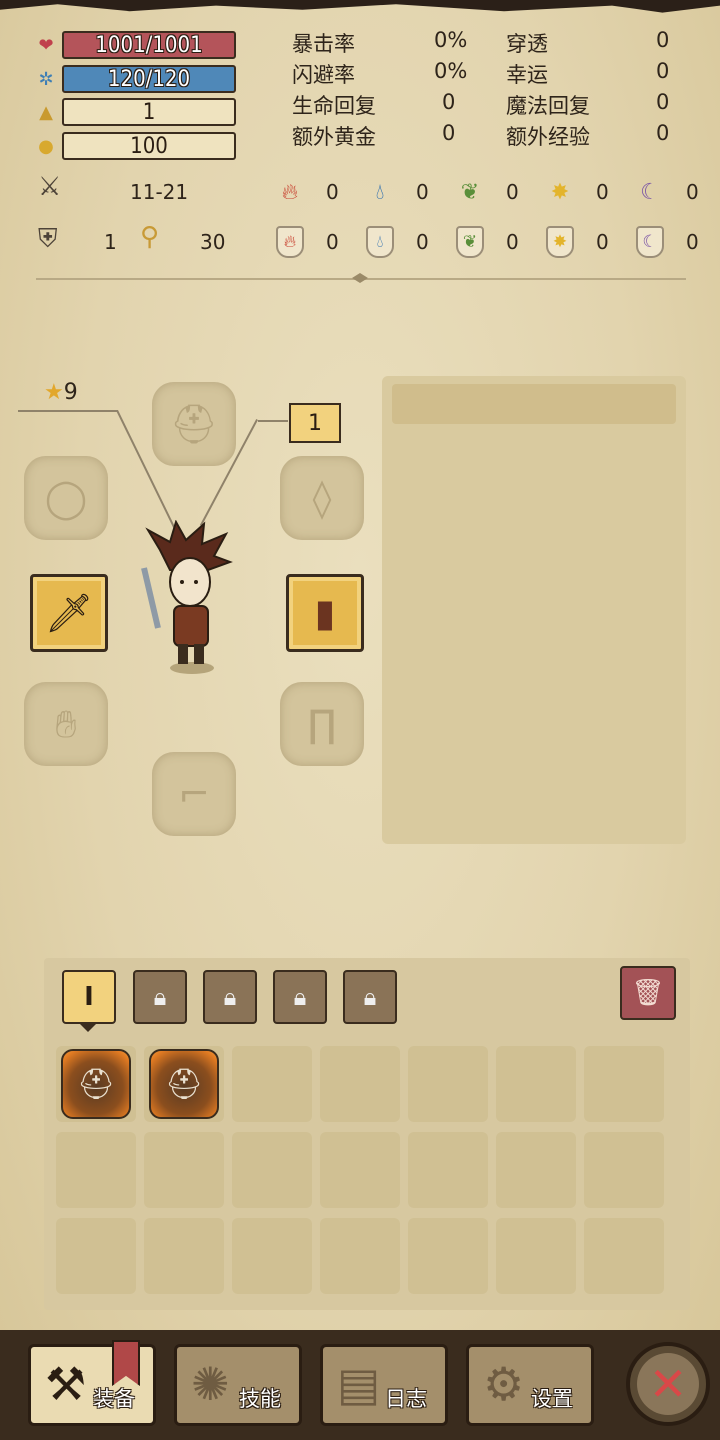 The width and height of the screenshot is (720, 1440). I want to click on pants-icon: ∏, so click(322, 724).